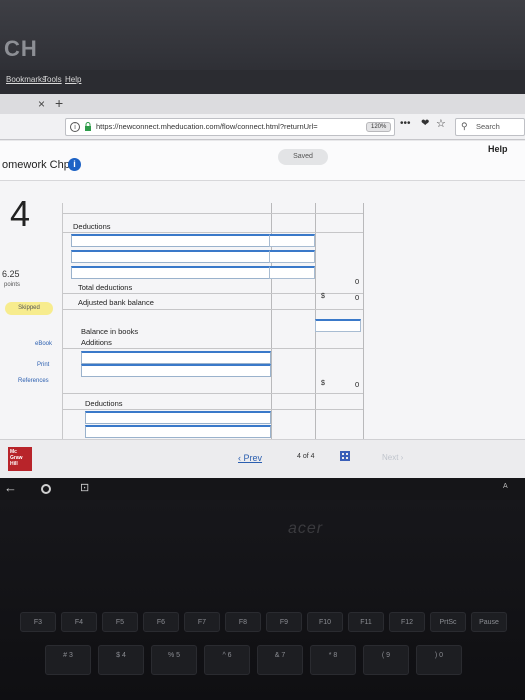 The image size is (525, 700). Describe the element at coordinates (29, 308) in the screenshot. I see `status-badge: Skipped` at that location.